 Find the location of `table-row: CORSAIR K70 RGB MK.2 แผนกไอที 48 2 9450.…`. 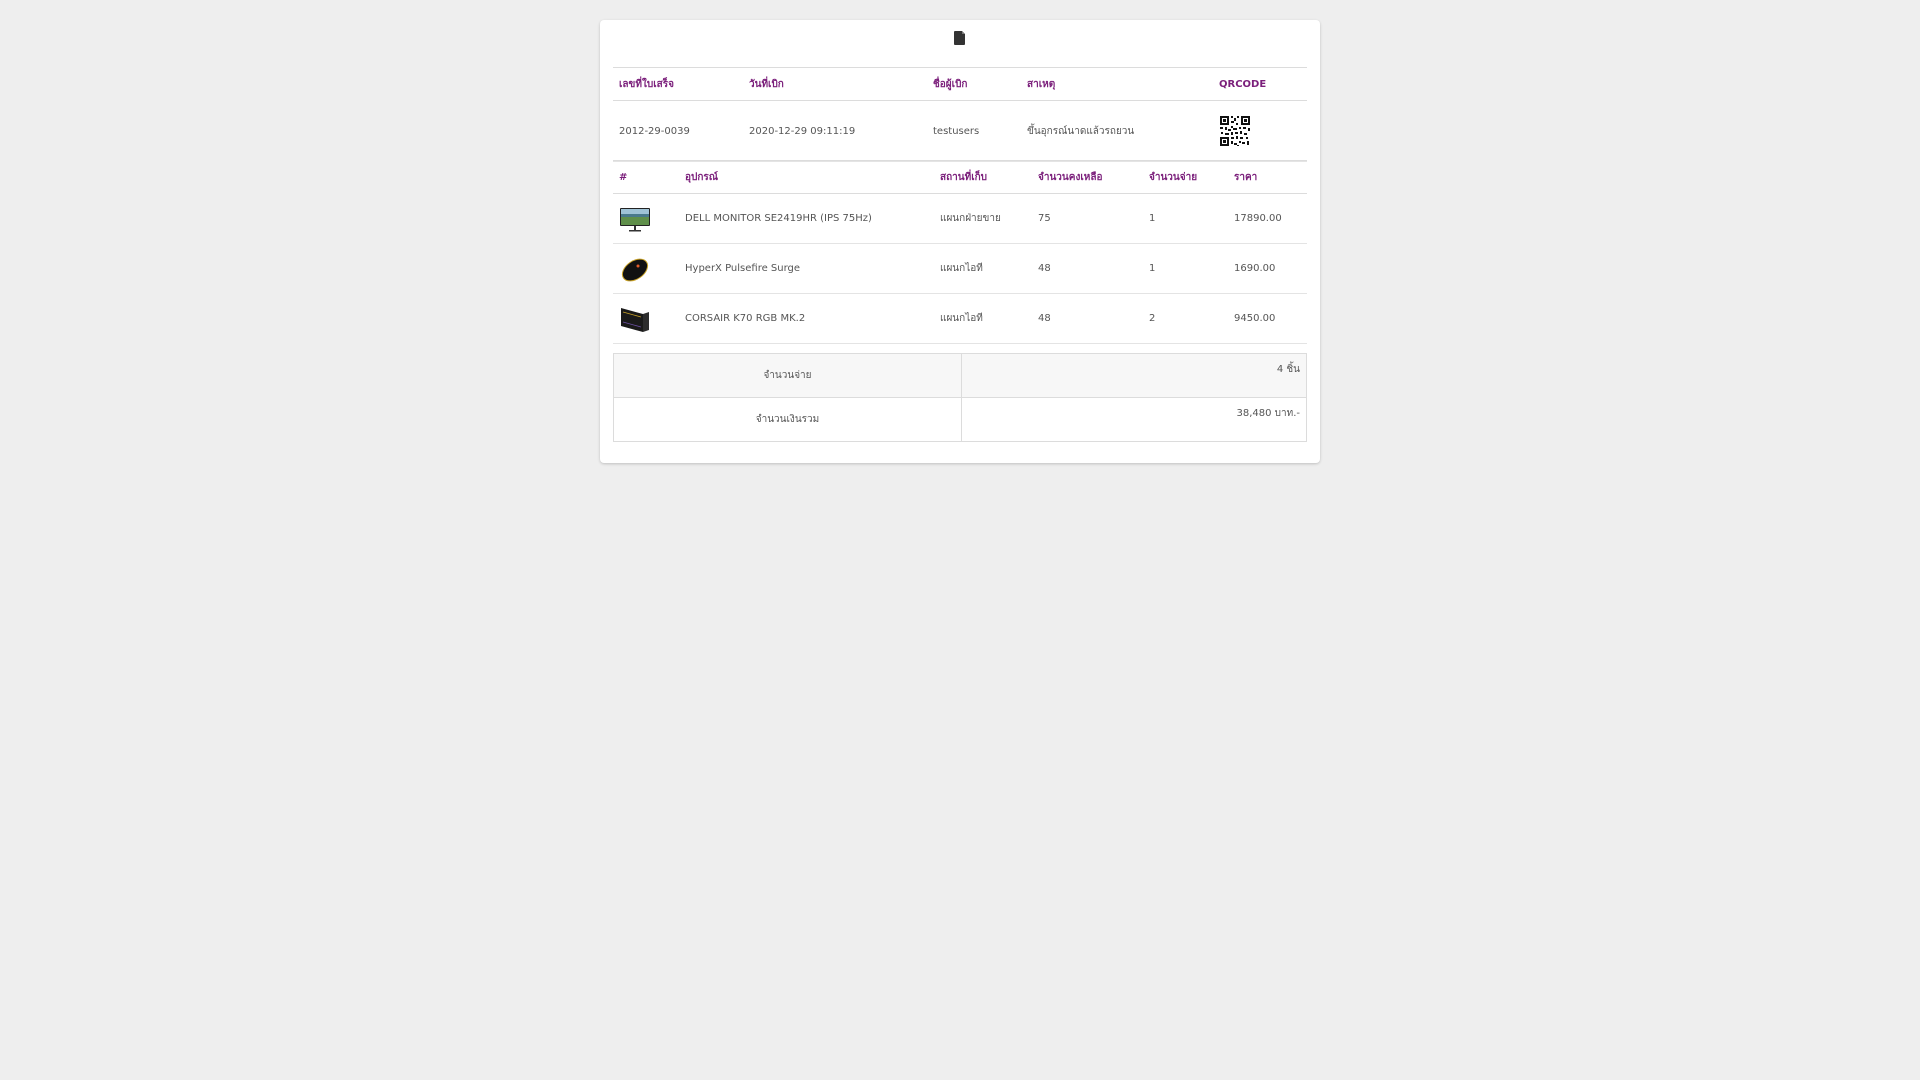

table-row: CORSAIR K70 RGB MK.2 แผนกไอที 48 2 9450.… is located at coordinates (960, 318).